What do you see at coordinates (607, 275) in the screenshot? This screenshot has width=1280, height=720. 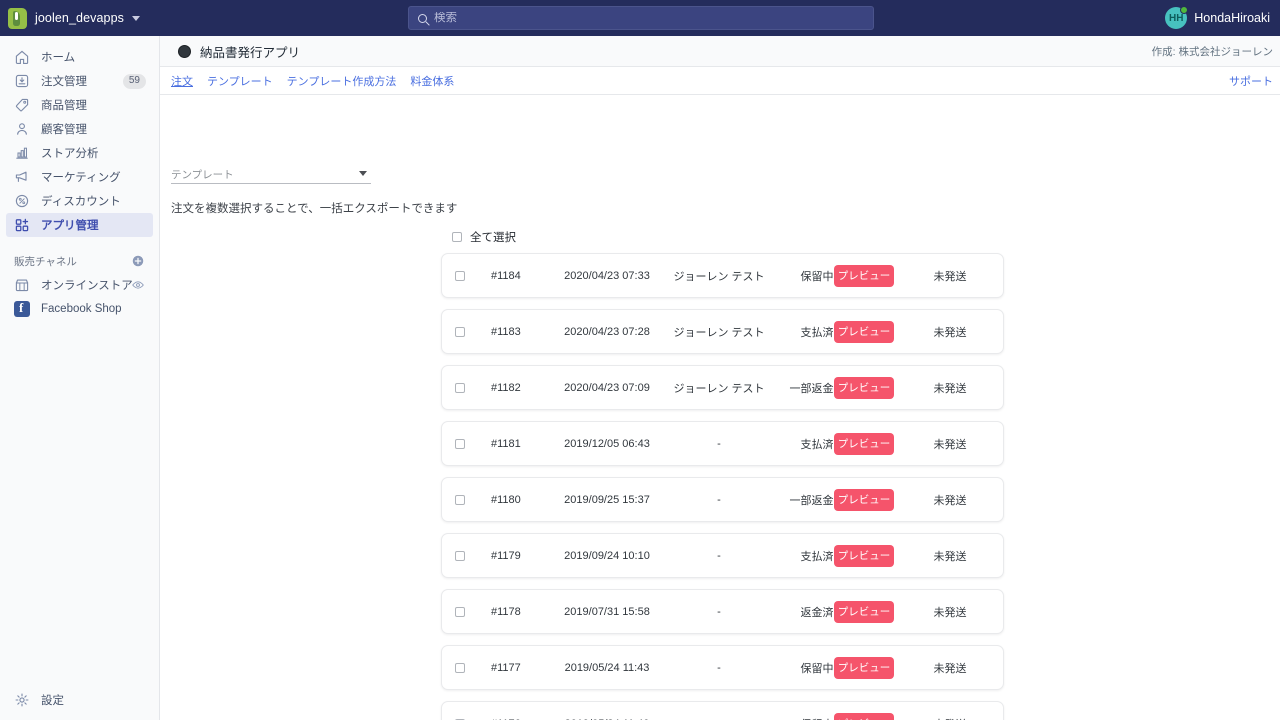 I see `order-date: 2020/04/23 07:33` at bounding box center [607, 275].